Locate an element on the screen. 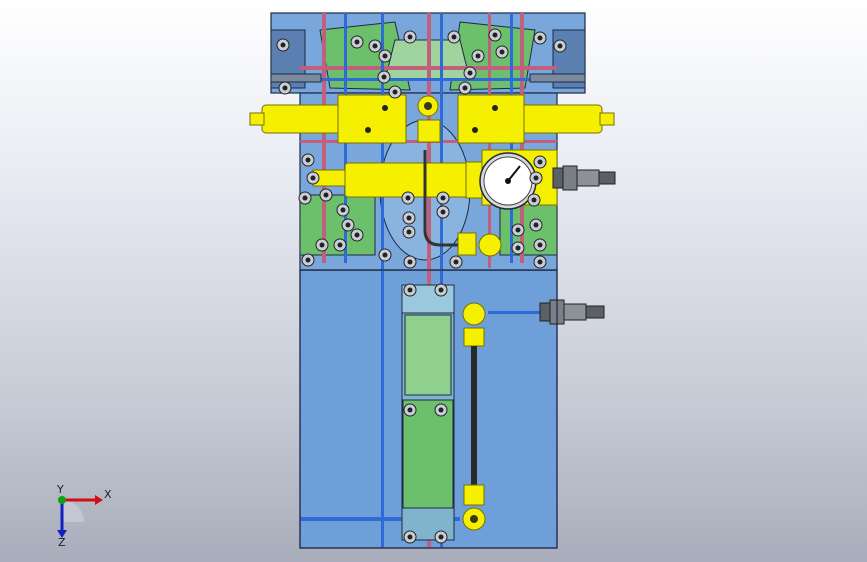 The height and width of the screenshot is (562, 867). coordinate-triad-icon: X Y Z is located at coordinates (84, 515).